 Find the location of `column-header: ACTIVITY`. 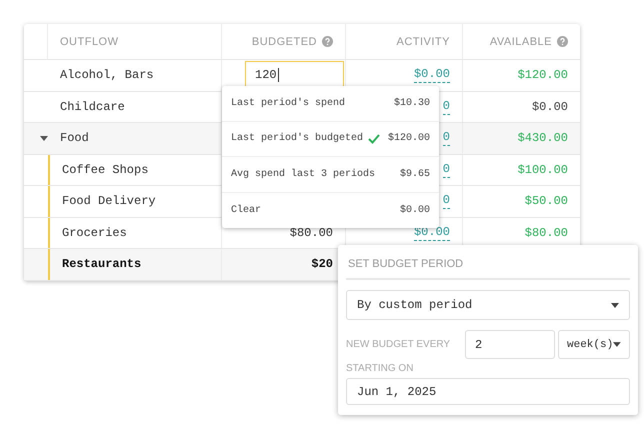

column-header: ACTIVITY is located at coordinates (404, 41).